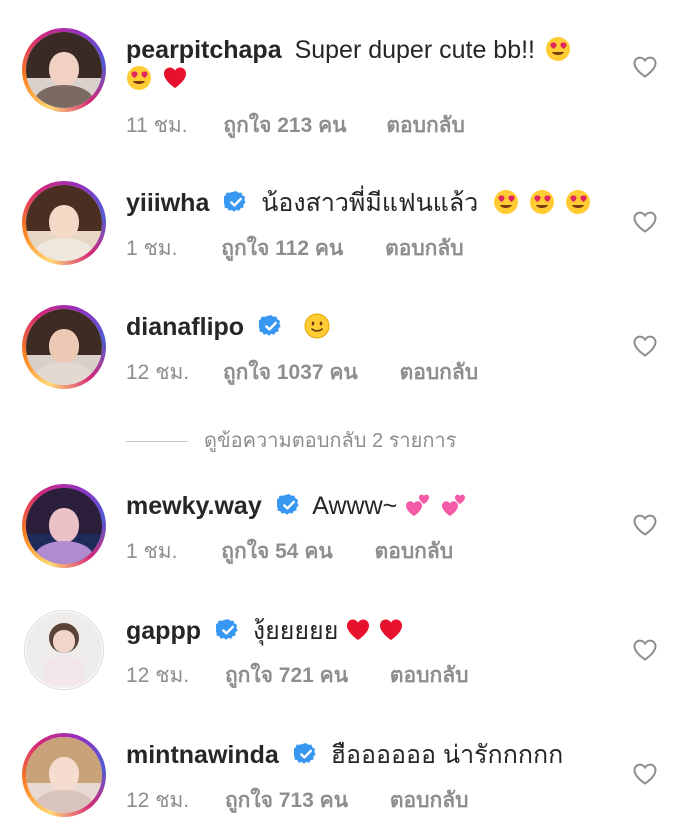  I want to click on comment-meta: 11 ชม. ถูกใจ 213 คน ตอบกลับ, so click(295, 125).